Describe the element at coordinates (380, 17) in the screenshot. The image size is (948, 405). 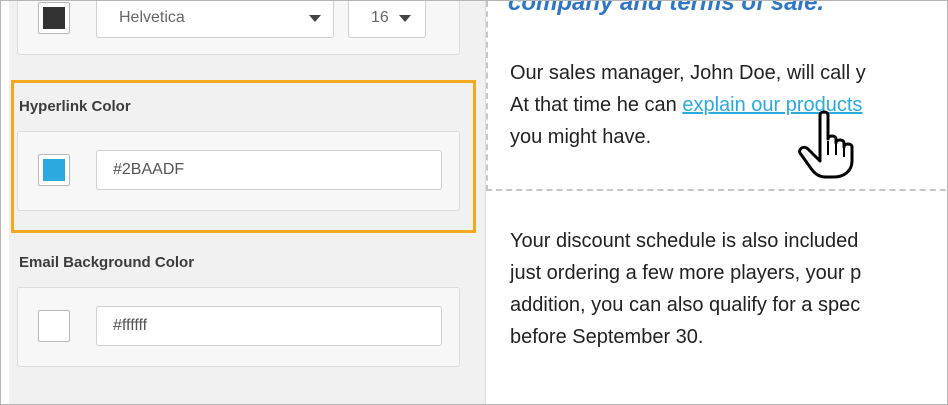
I see `font-size-value: 16` at that location.